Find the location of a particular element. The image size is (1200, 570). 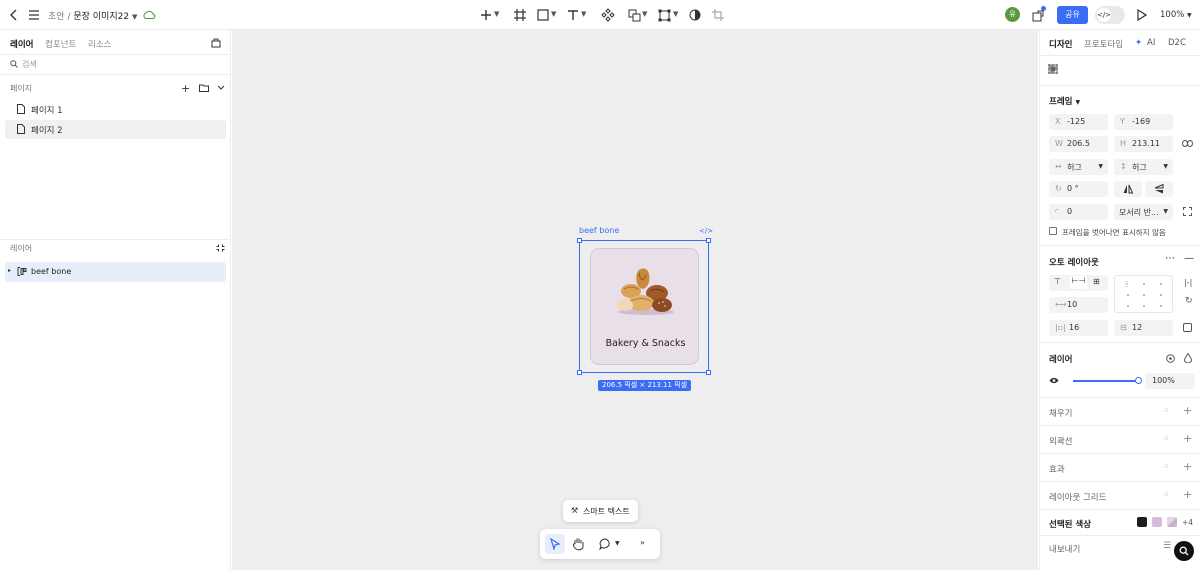

rectangle-tool-icon is located at coordinates (543, 15).